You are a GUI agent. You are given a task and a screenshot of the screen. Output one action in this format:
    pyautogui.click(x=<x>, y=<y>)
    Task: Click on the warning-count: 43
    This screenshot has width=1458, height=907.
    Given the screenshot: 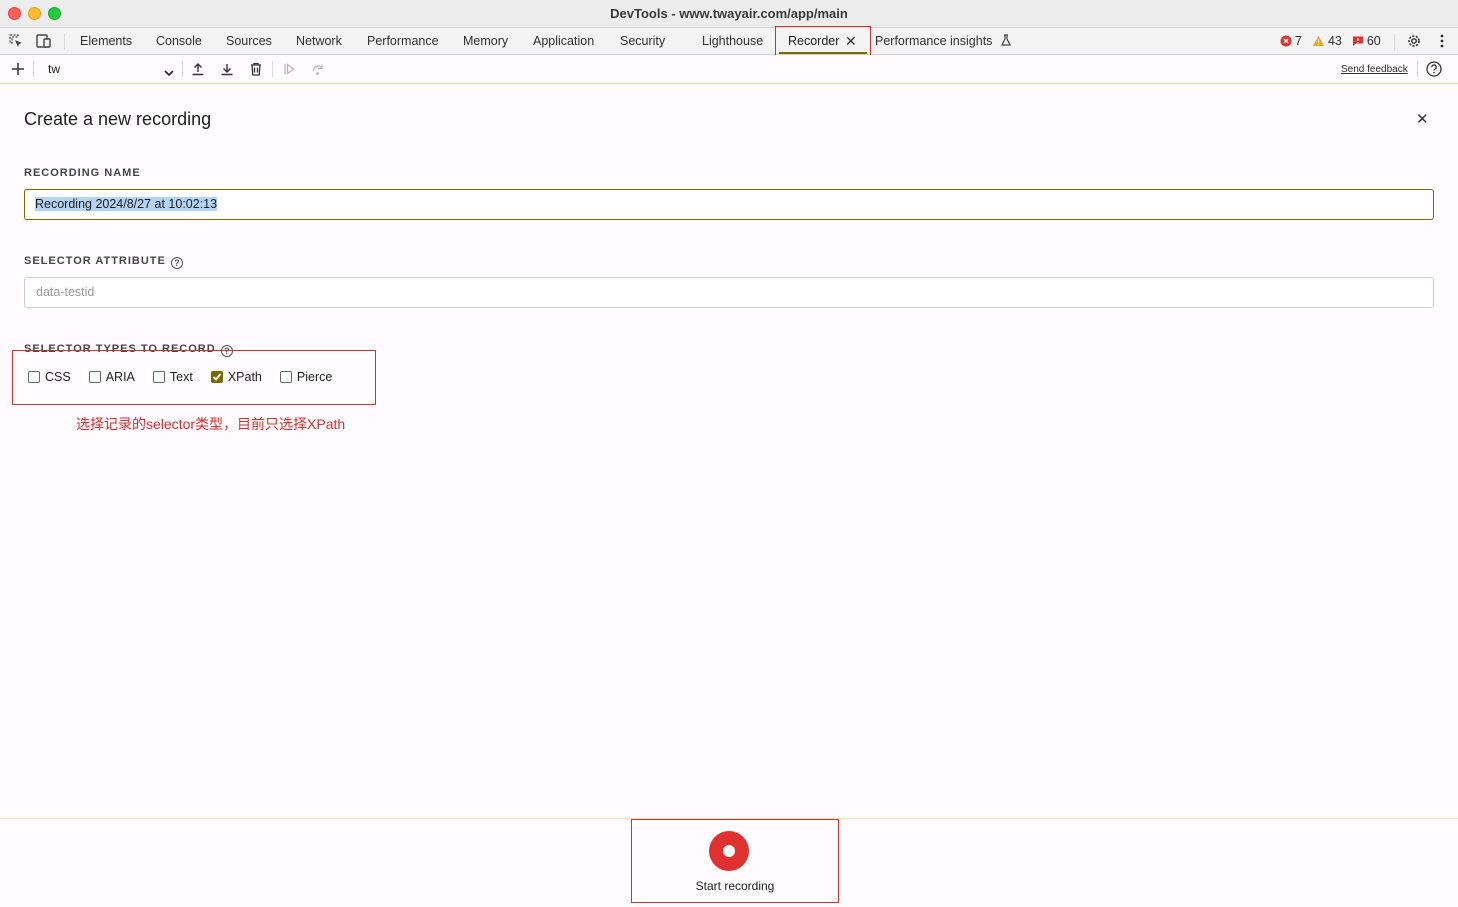 What is the action you would take?
    pyautogui.click(x=1334, y=41)
    